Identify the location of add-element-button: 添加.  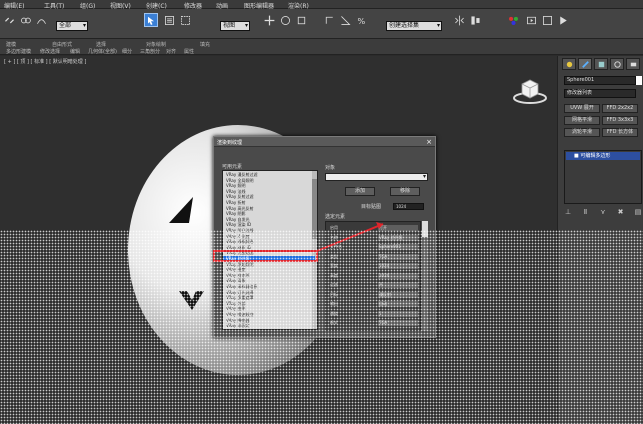
(360, 191).